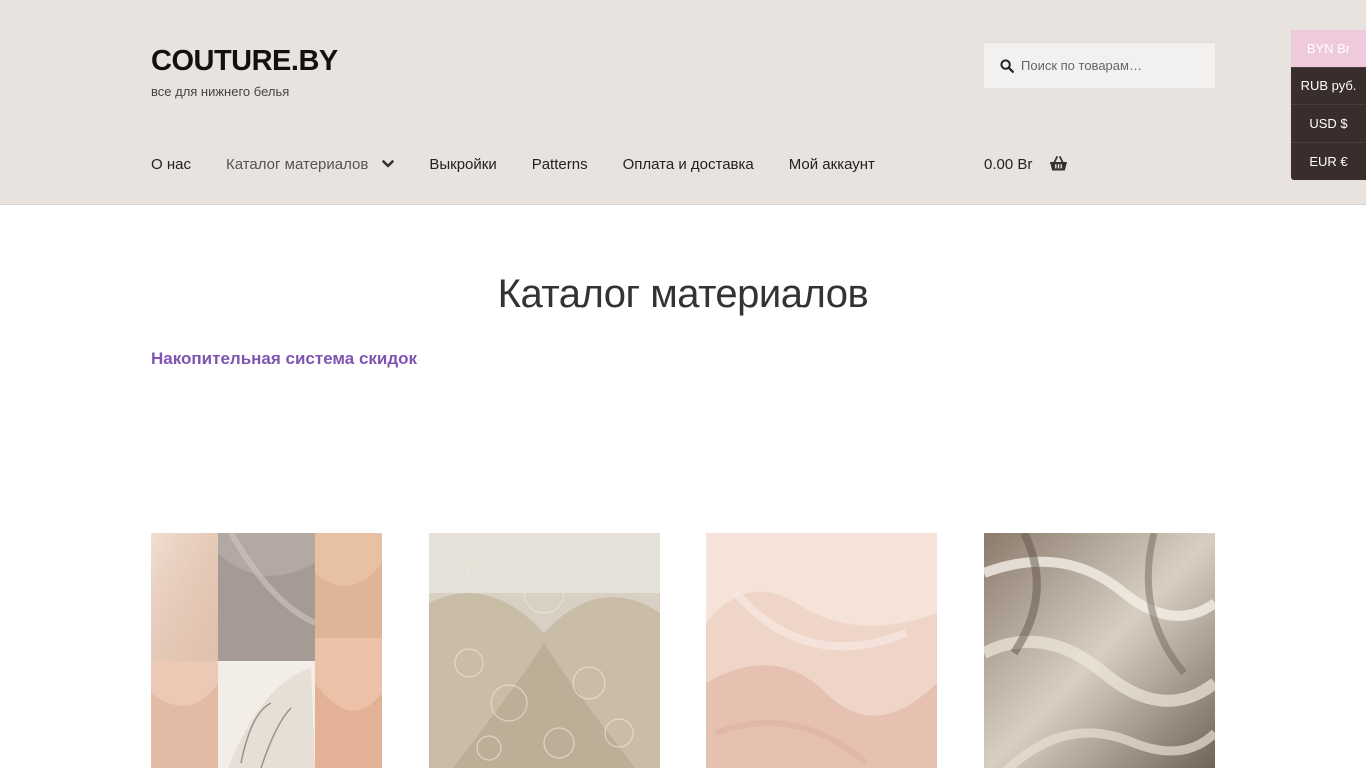 Image resolution: width=1366 pixels, height=768 pixels. What do you see at coordinates (1007, 65) in the screenshot?
I see `search-icon` at bounding box center [1007, 65].